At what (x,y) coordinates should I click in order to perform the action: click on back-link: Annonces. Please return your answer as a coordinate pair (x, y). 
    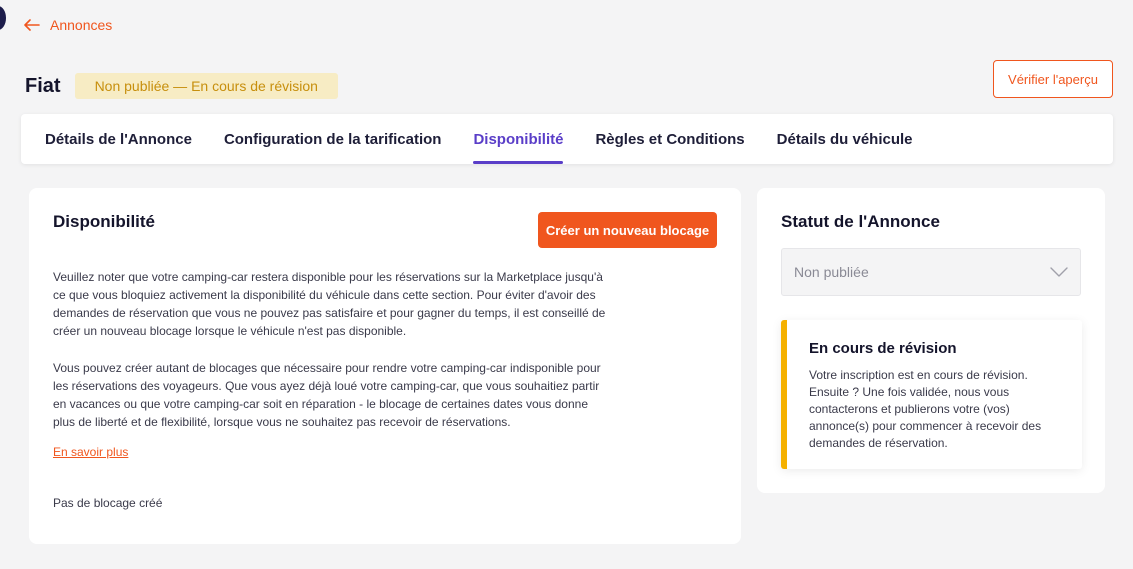
    Looking at the image, I should click on (68, 25).